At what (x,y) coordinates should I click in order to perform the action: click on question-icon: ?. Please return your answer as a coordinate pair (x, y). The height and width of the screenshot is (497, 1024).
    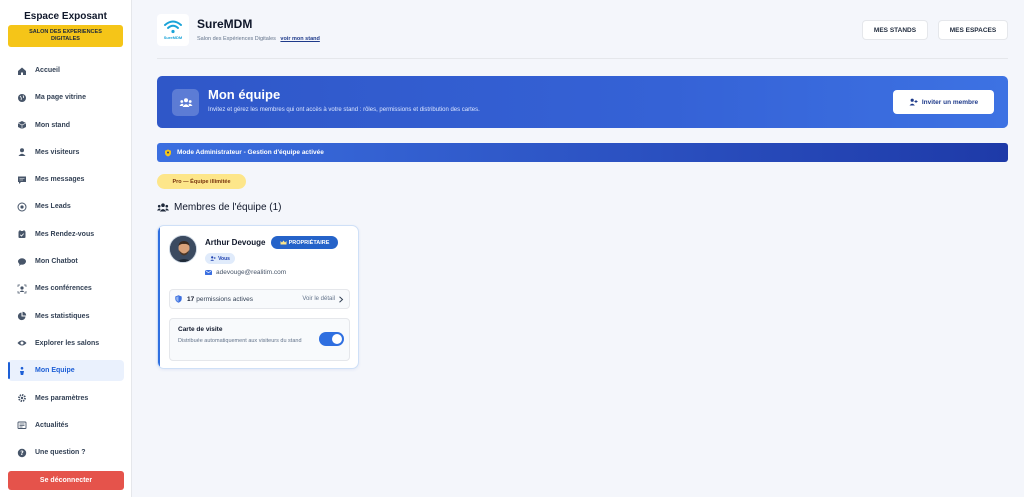
    Looking at the image, I should click on (22, 453).